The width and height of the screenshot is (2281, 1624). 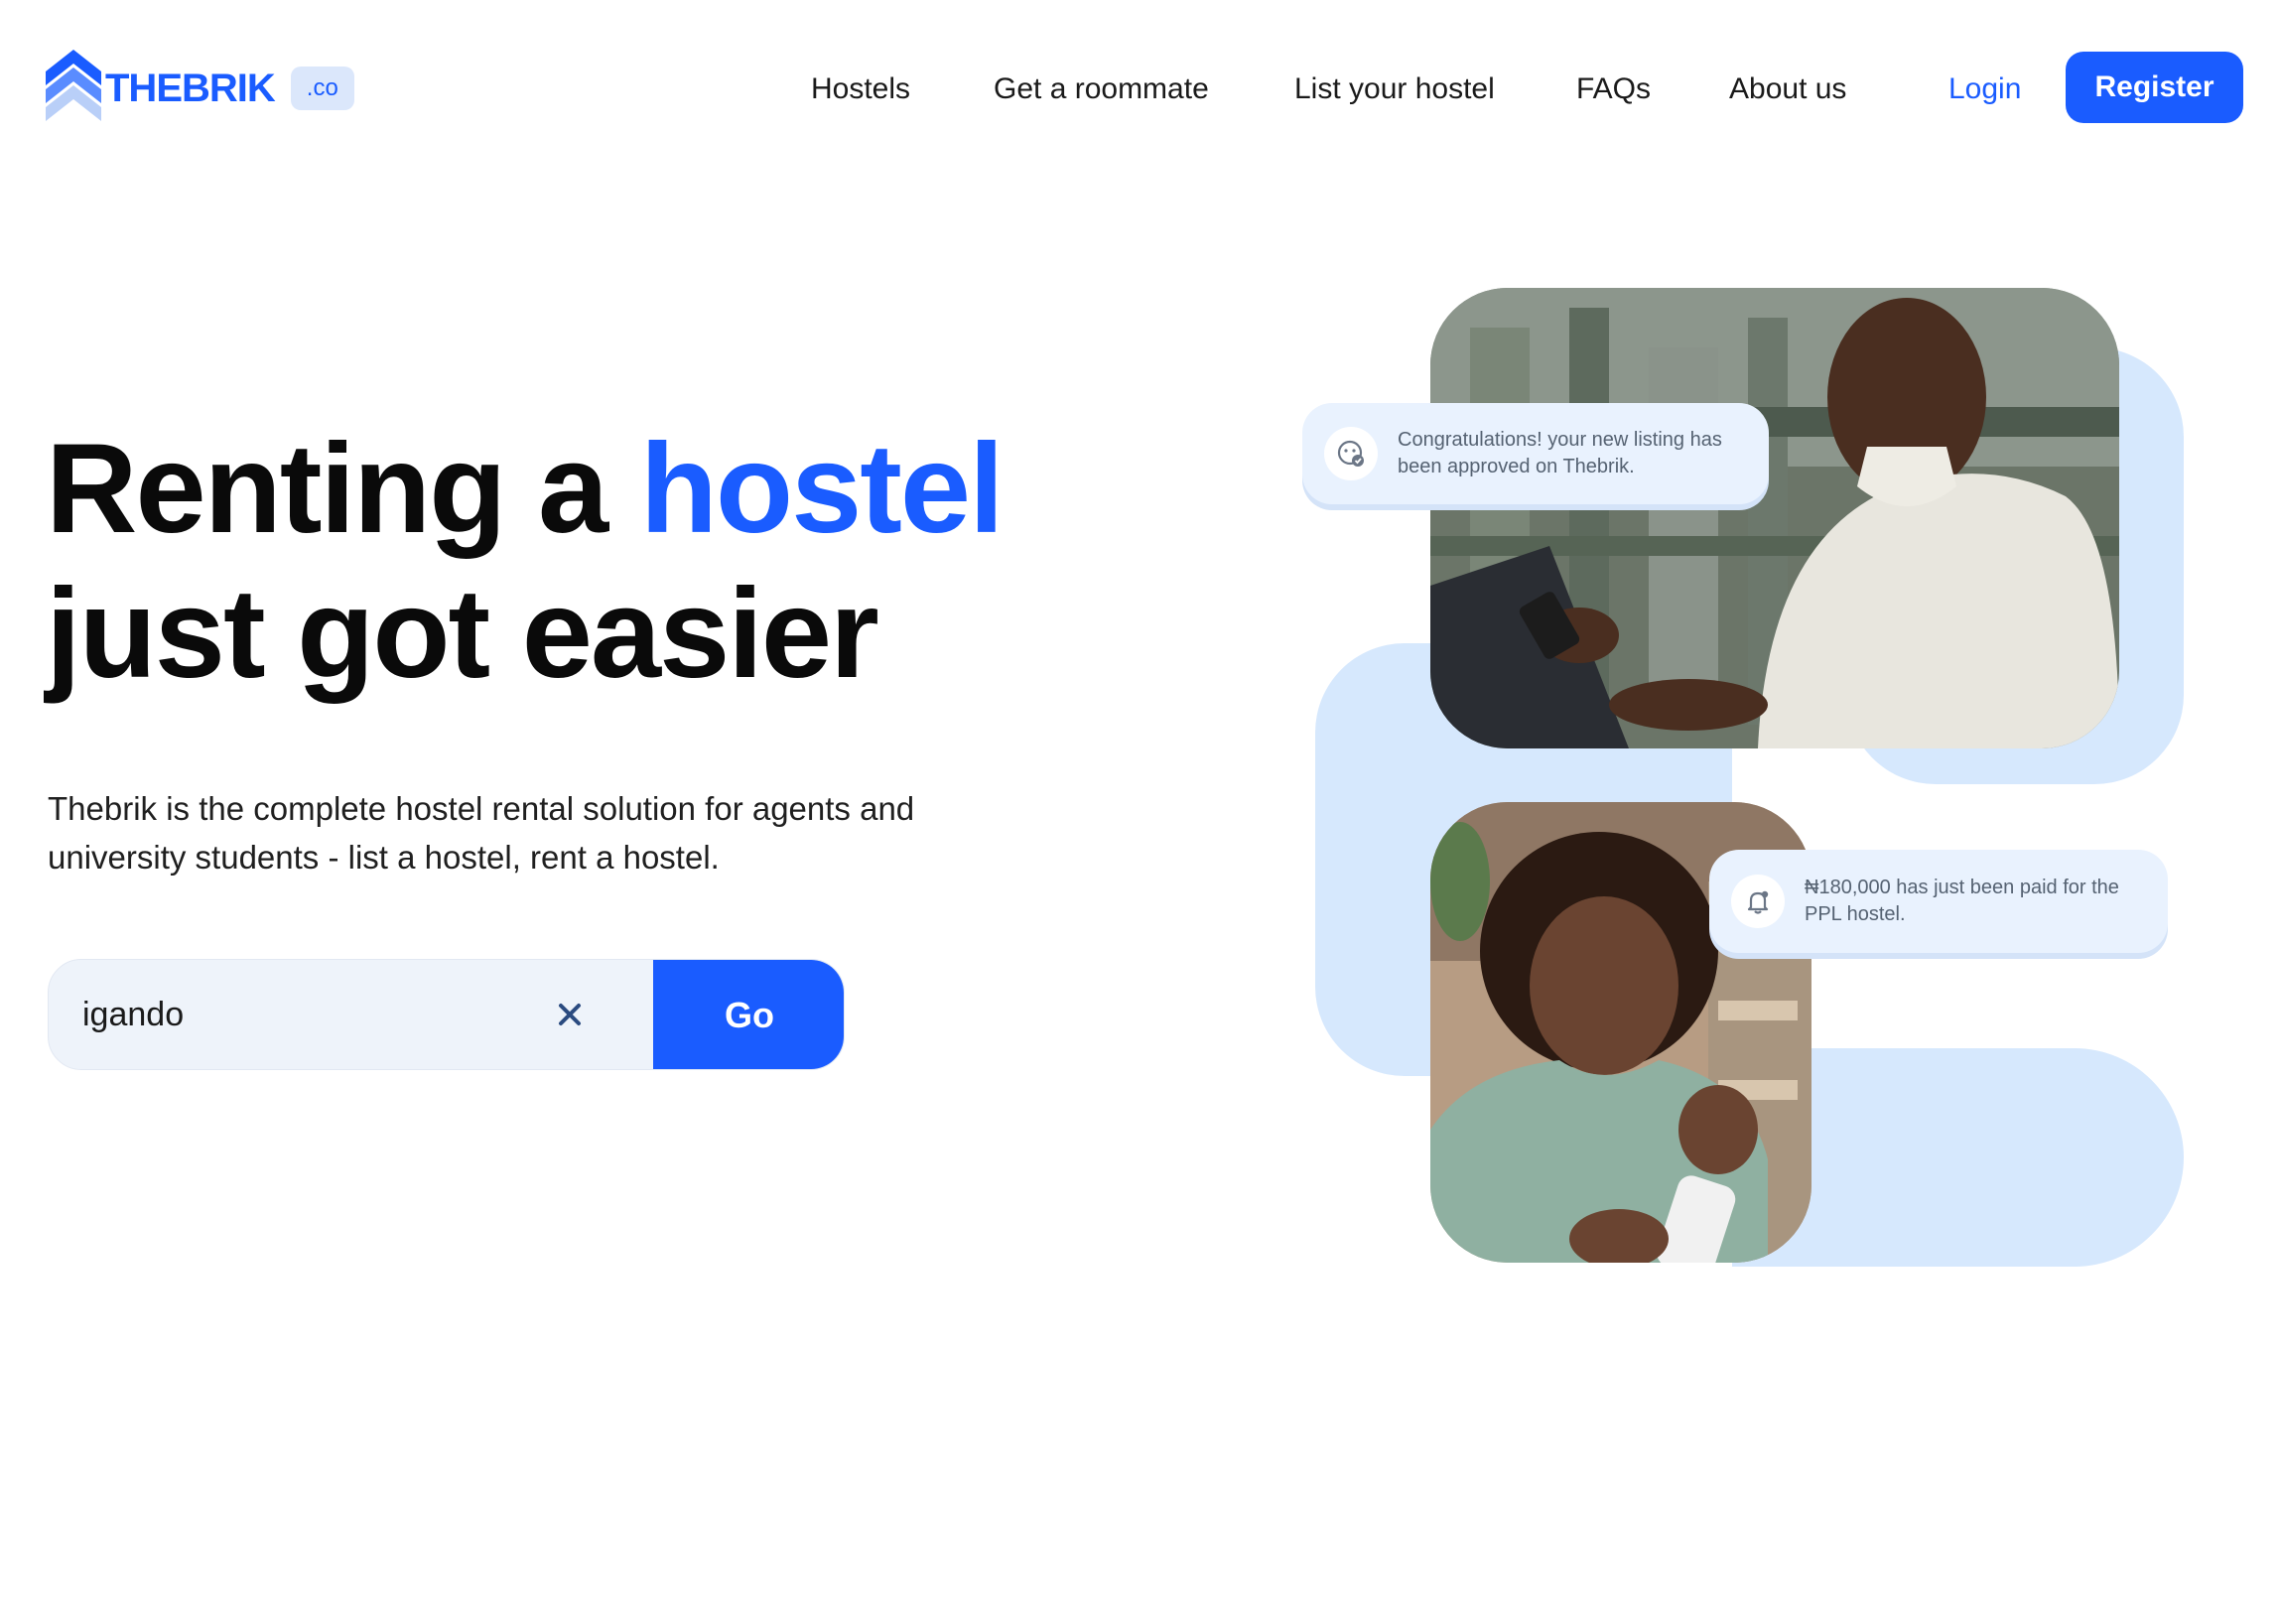 I want to click on brand-name: THEBRIK, so click(x=190, y=88).